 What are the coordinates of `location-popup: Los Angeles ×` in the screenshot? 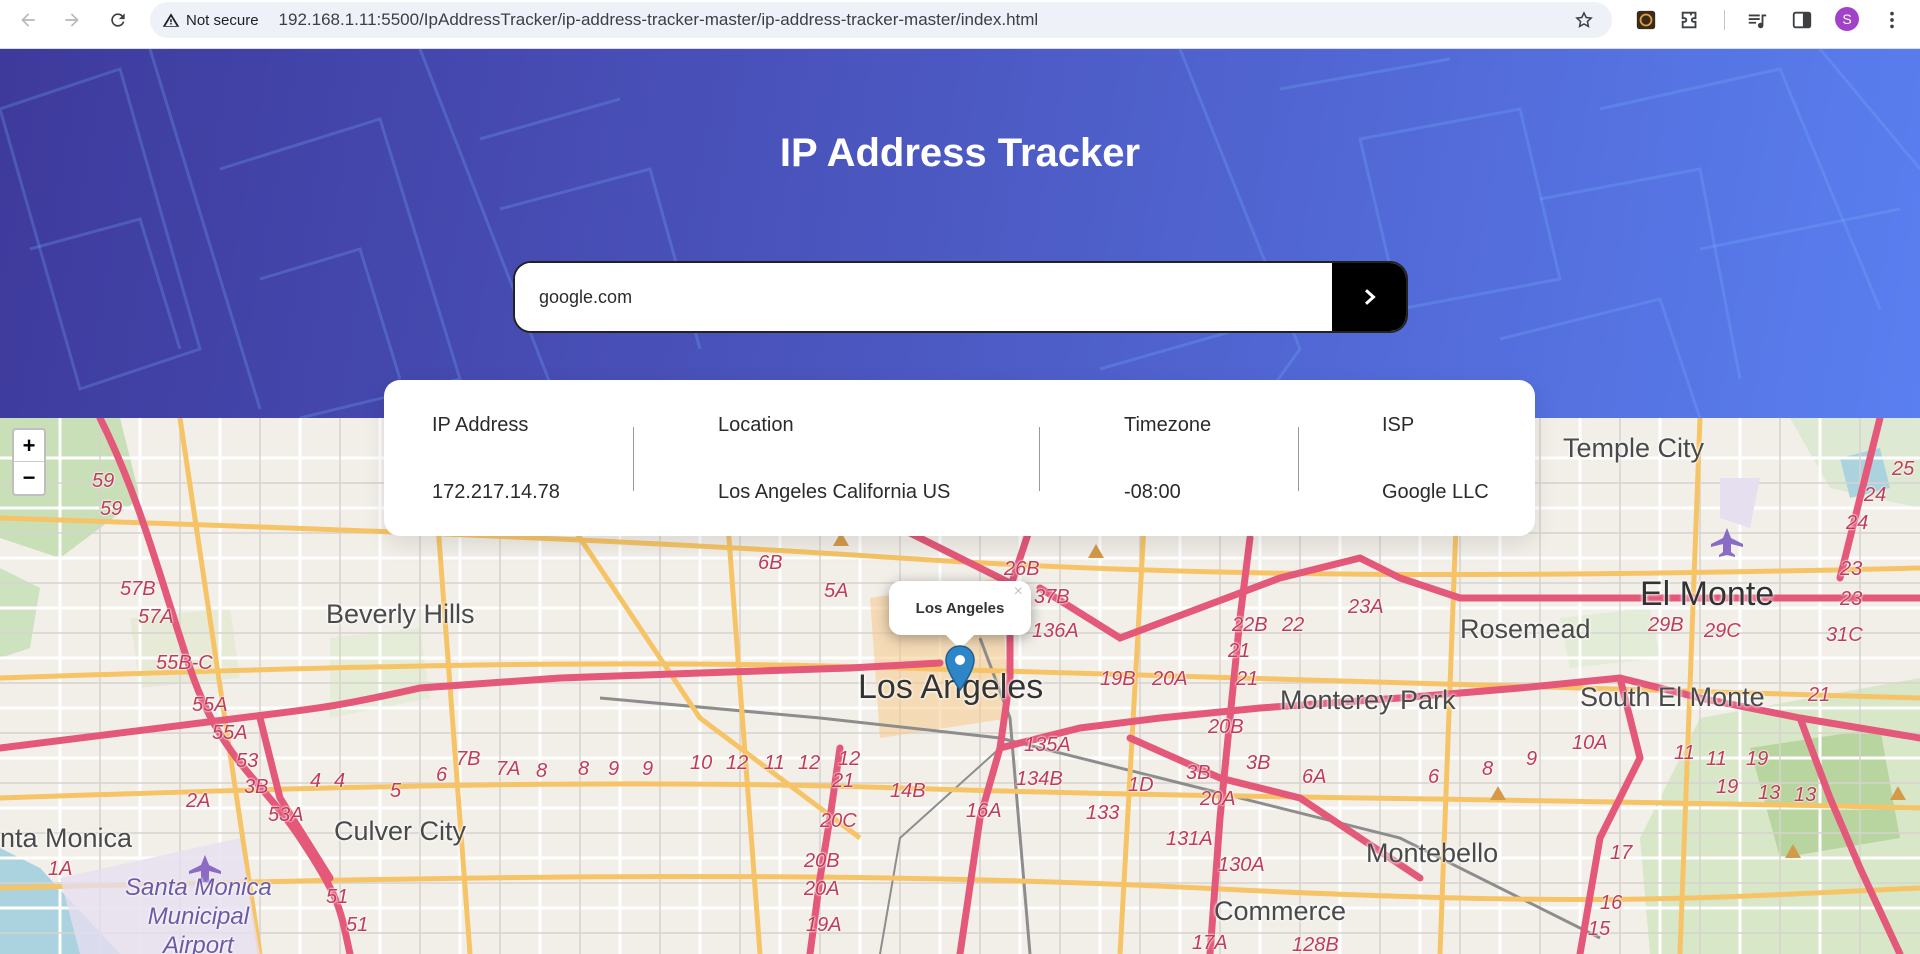 It's located at (960, 615).